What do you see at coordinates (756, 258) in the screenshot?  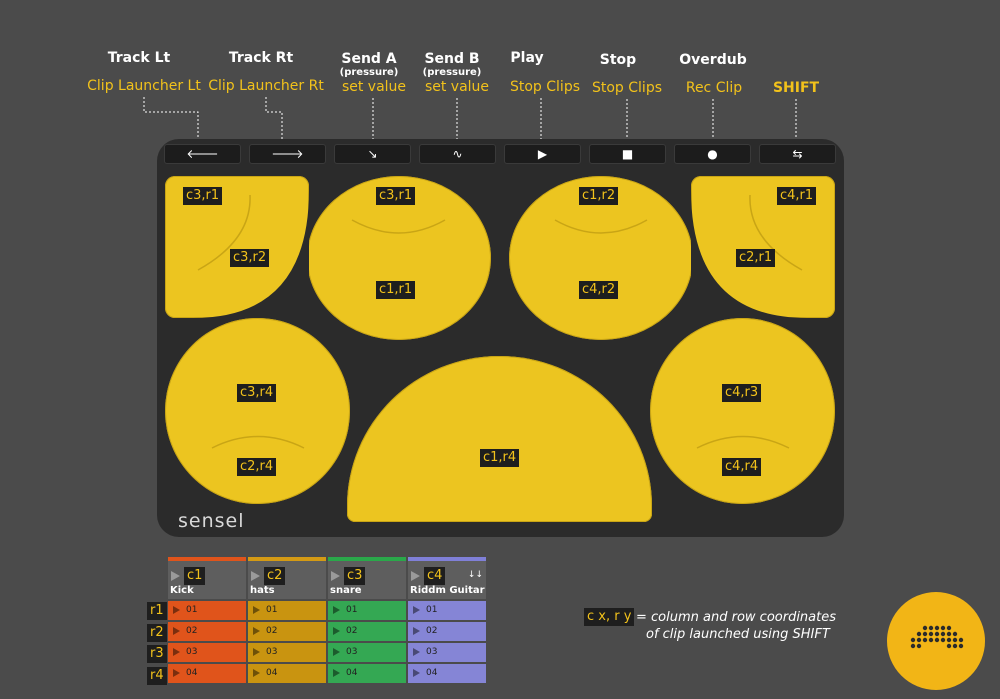 I see `pad-label: c2,r1` at bounding box center [756, 258].